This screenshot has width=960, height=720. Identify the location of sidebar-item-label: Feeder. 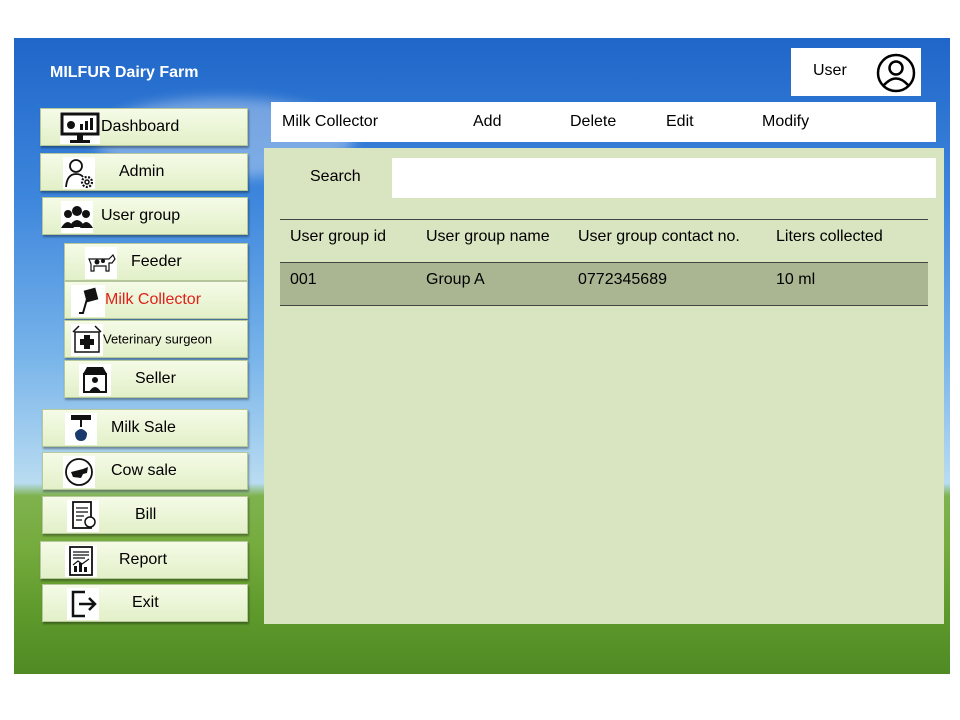
(156, 261).